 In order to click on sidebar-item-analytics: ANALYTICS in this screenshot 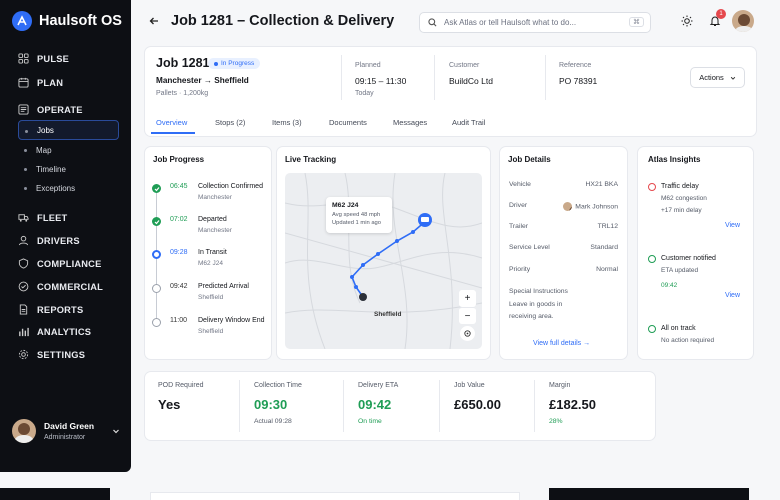, I will do `click(54, 331)`.